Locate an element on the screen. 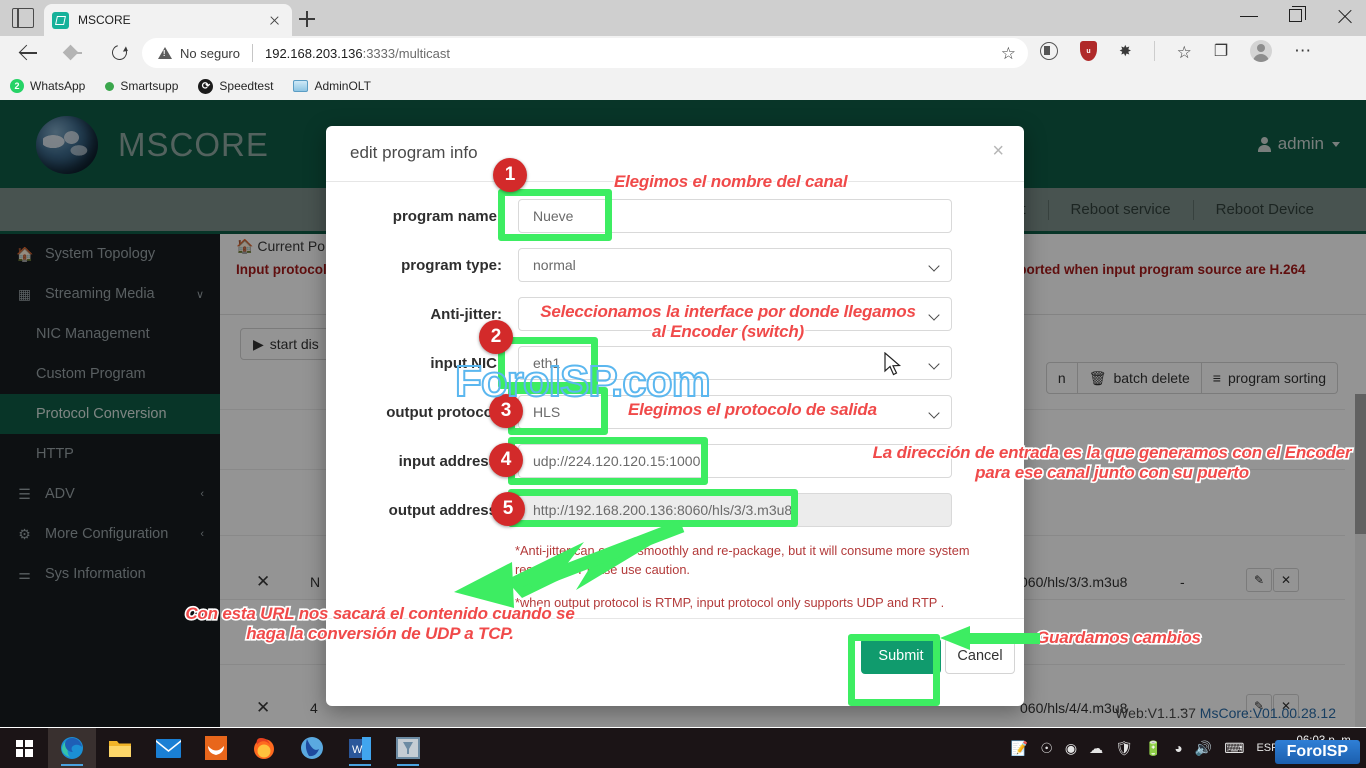 Image resolution: width=1366 pixels, height=768 pixels. folder-icon is located at coordinates (120, 749).